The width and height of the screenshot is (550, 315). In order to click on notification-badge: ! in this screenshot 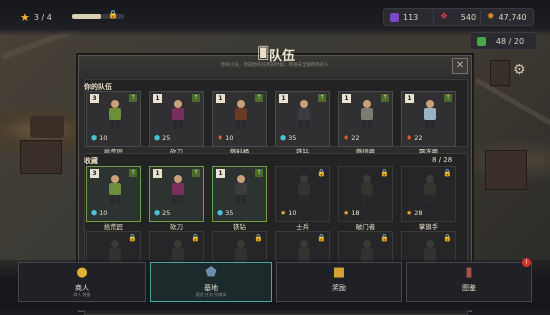, I will do `click(526, 262)`.